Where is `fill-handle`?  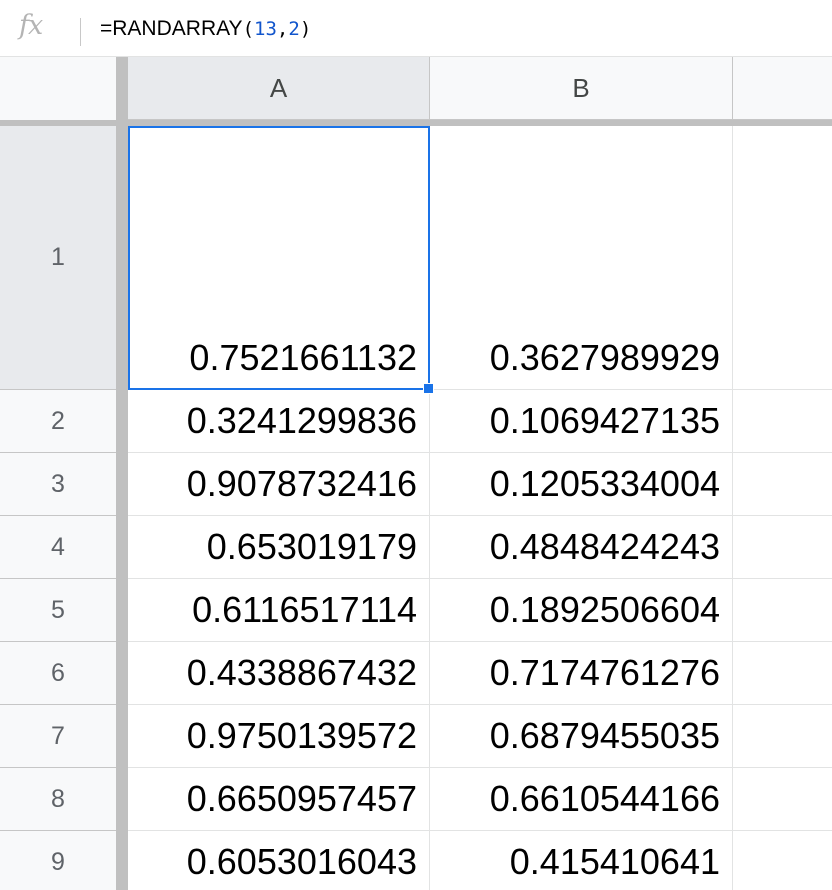 fill-handle is located at coordinates (428, 388).